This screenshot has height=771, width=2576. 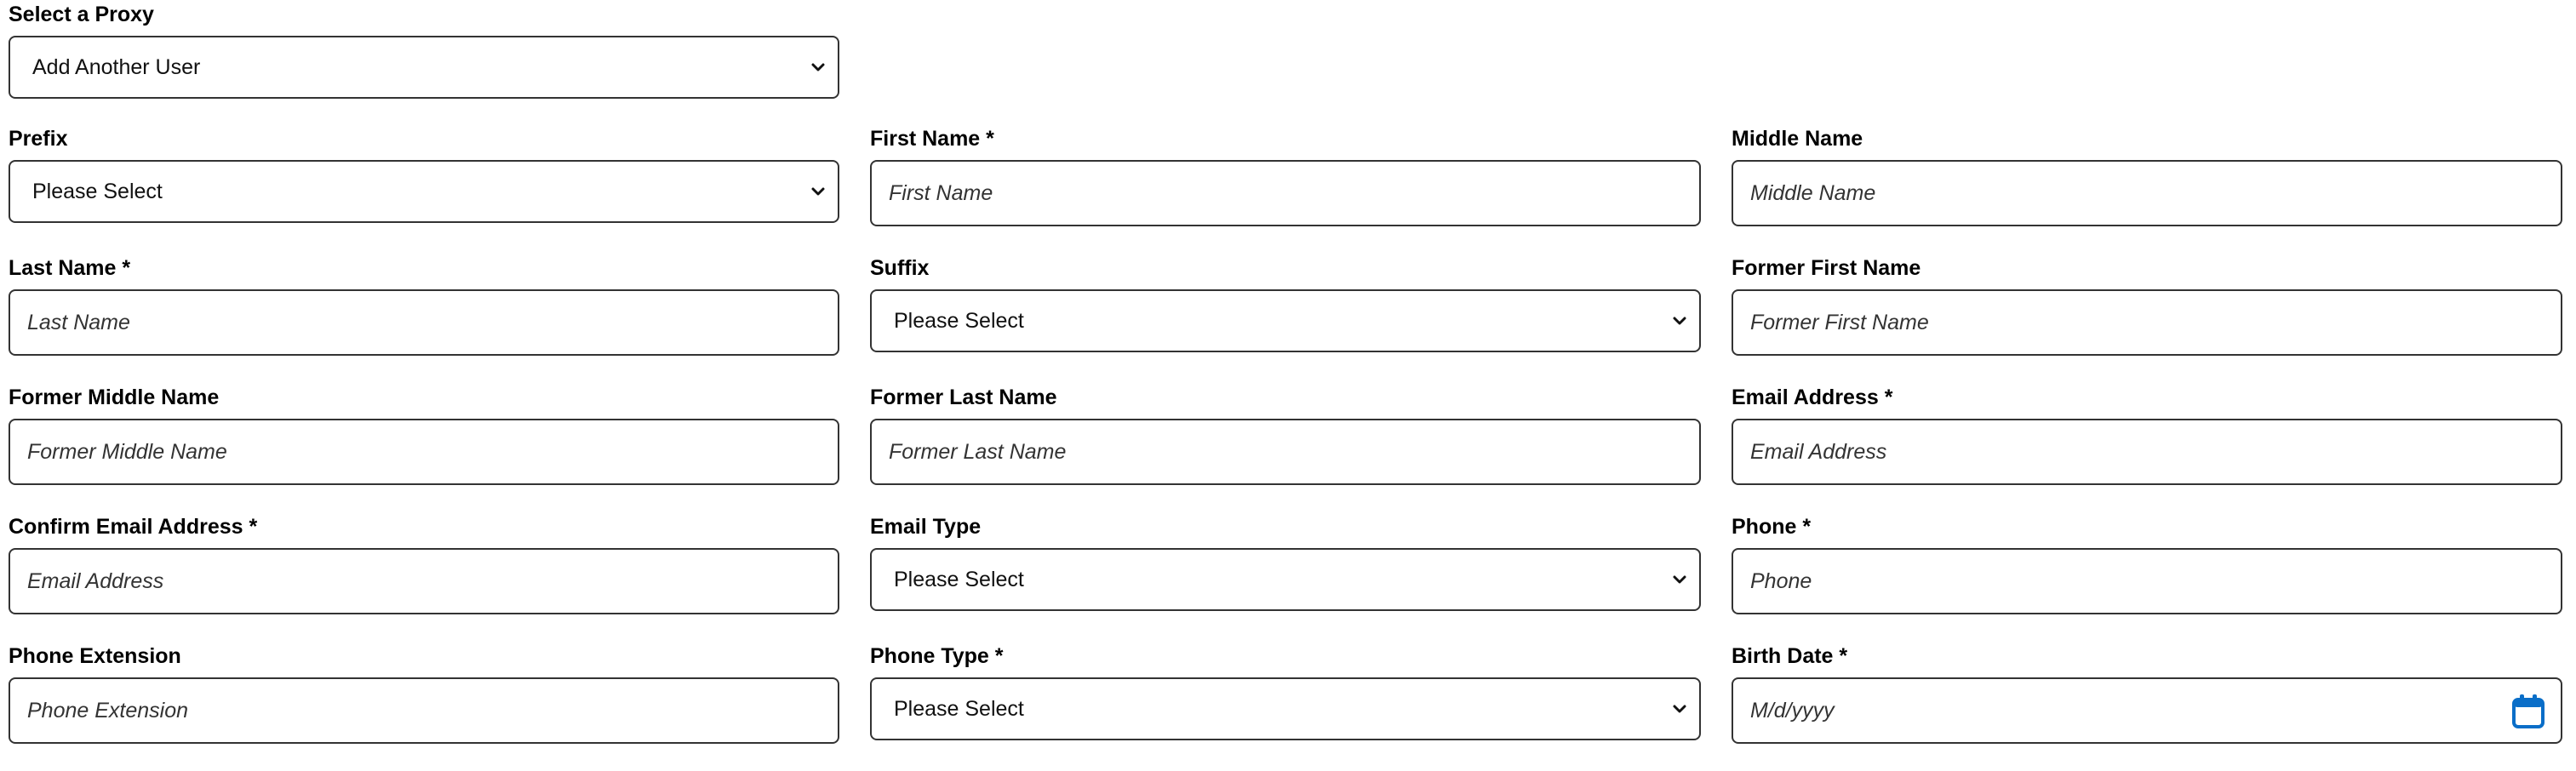 I want to click on birth-date-input, so click(x=2147, y=710).